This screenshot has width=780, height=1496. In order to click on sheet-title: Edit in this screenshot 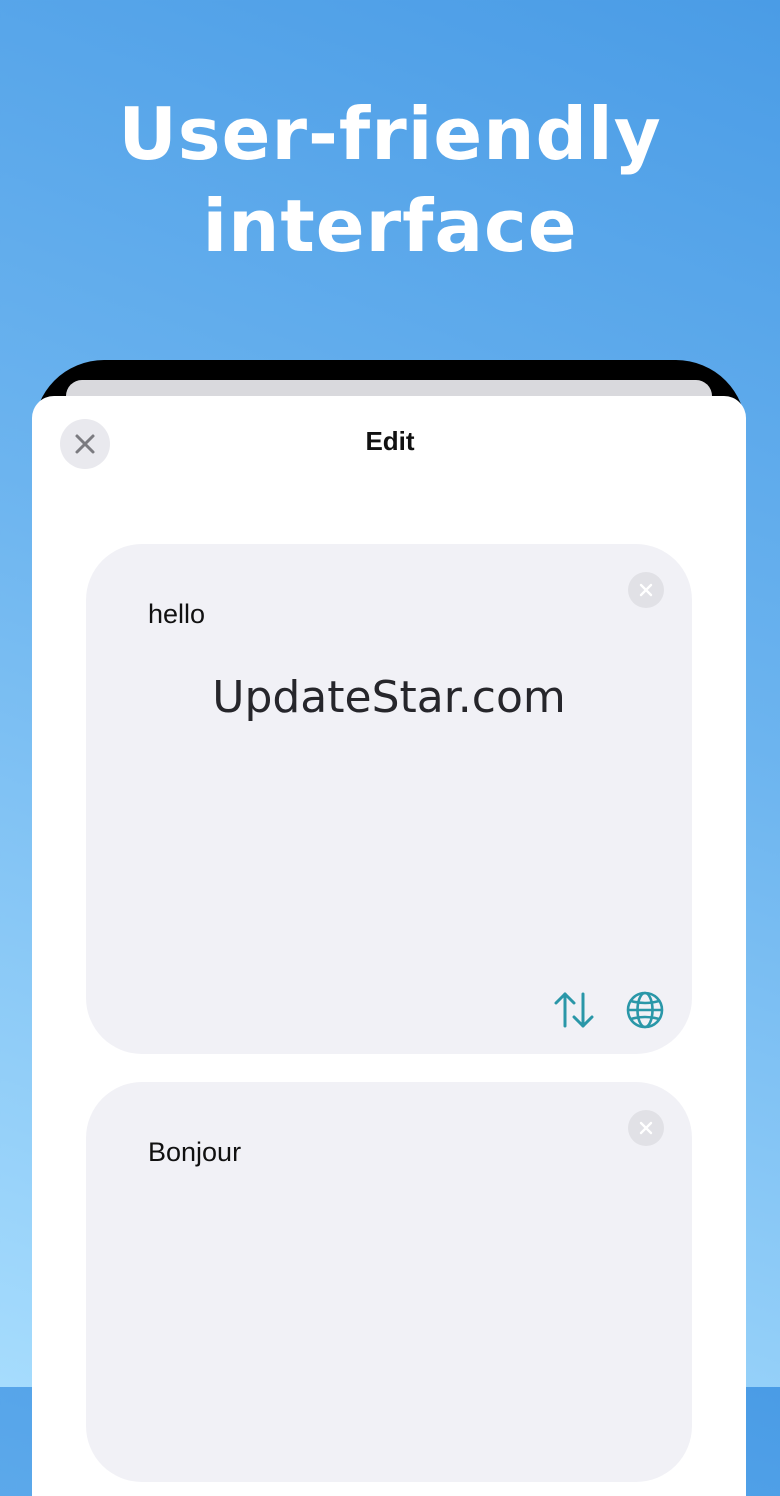, I will do `click(390, 441)`.